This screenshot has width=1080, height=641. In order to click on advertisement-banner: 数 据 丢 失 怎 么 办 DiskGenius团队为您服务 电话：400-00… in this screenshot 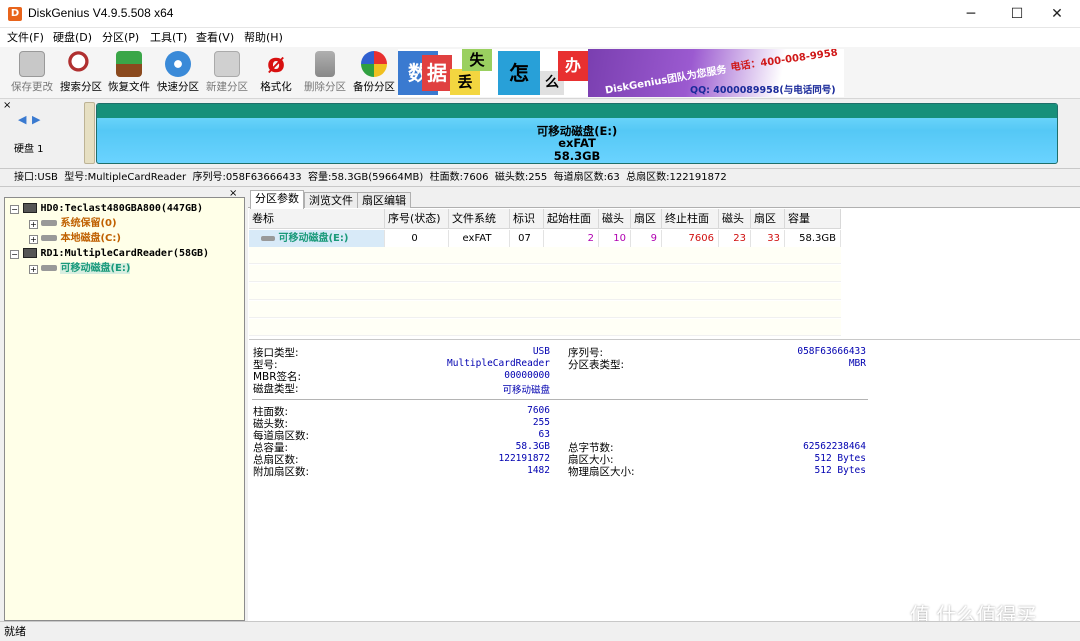, I will do `click(621, 73)`.